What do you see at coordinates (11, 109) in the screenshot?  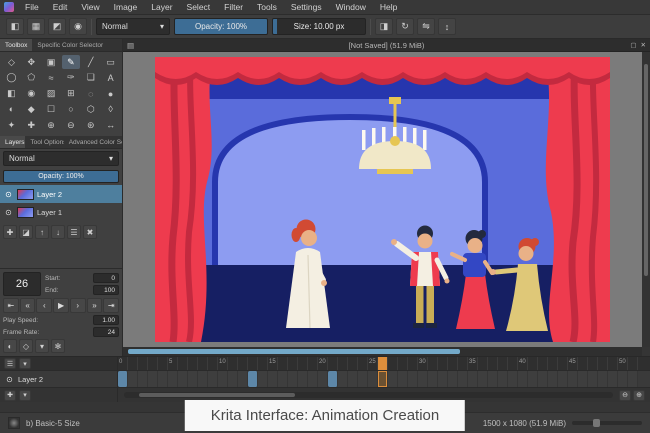 I see `colorize-mask-tool: ◐` at bounding box center [11, 109].